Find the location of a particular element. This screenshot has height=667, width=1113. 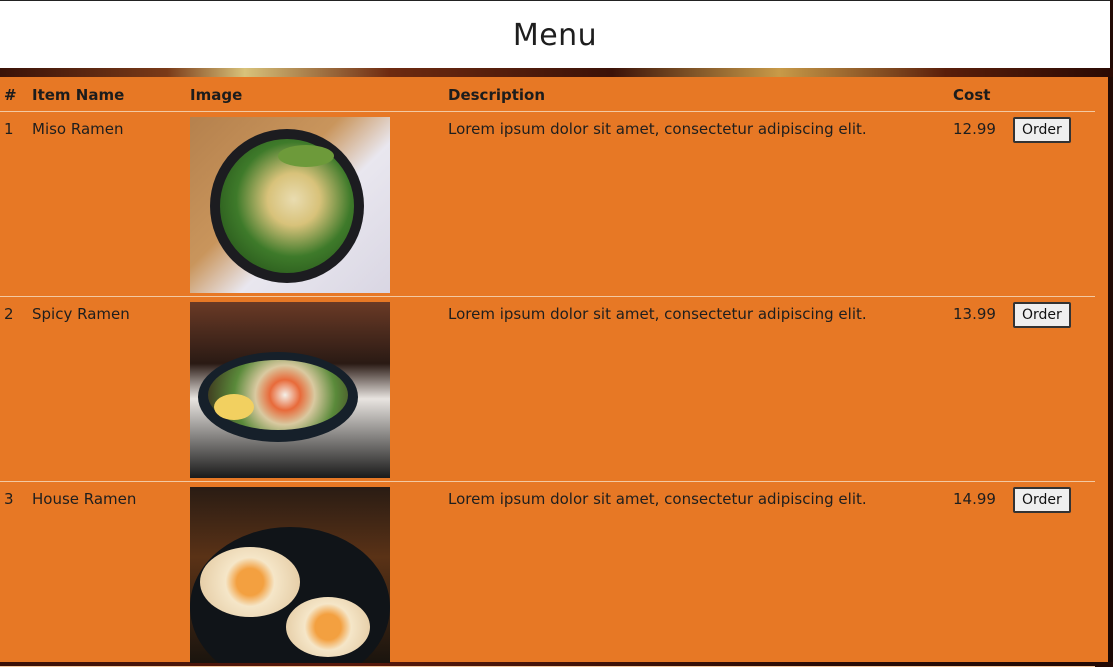

column-header-action is located at coordinates (1054, 94).